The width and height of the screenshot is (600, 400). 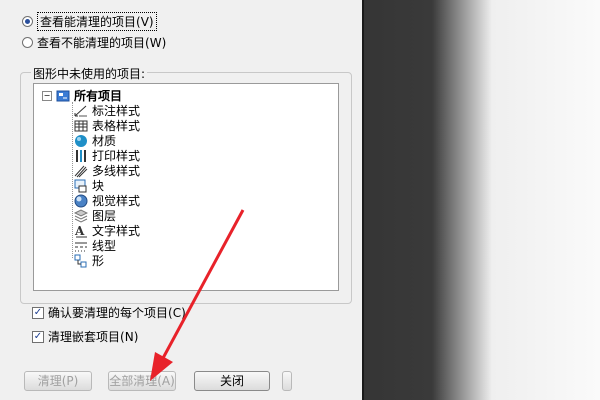 What do you see at coordinates (89, 260) in the screenshot?
I see `tree-item-shape: 形` at bounding box center [89, 260].